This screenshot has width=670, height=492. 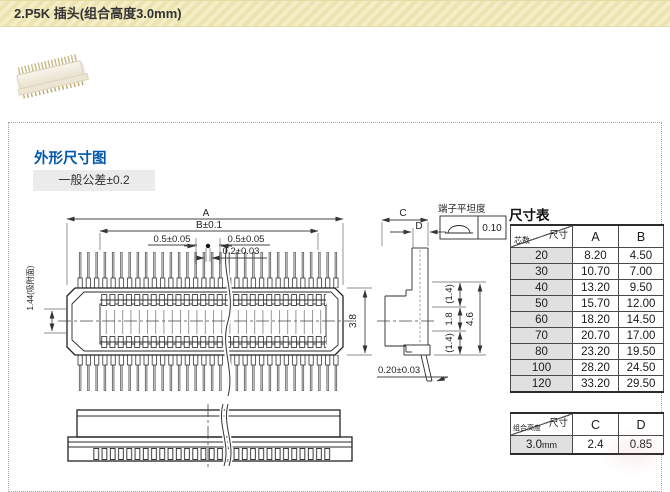 I want to click on height-table: 尺寸 组合高度 C D 3.0mm 2.4 0.85, so click(x=587, y=433).